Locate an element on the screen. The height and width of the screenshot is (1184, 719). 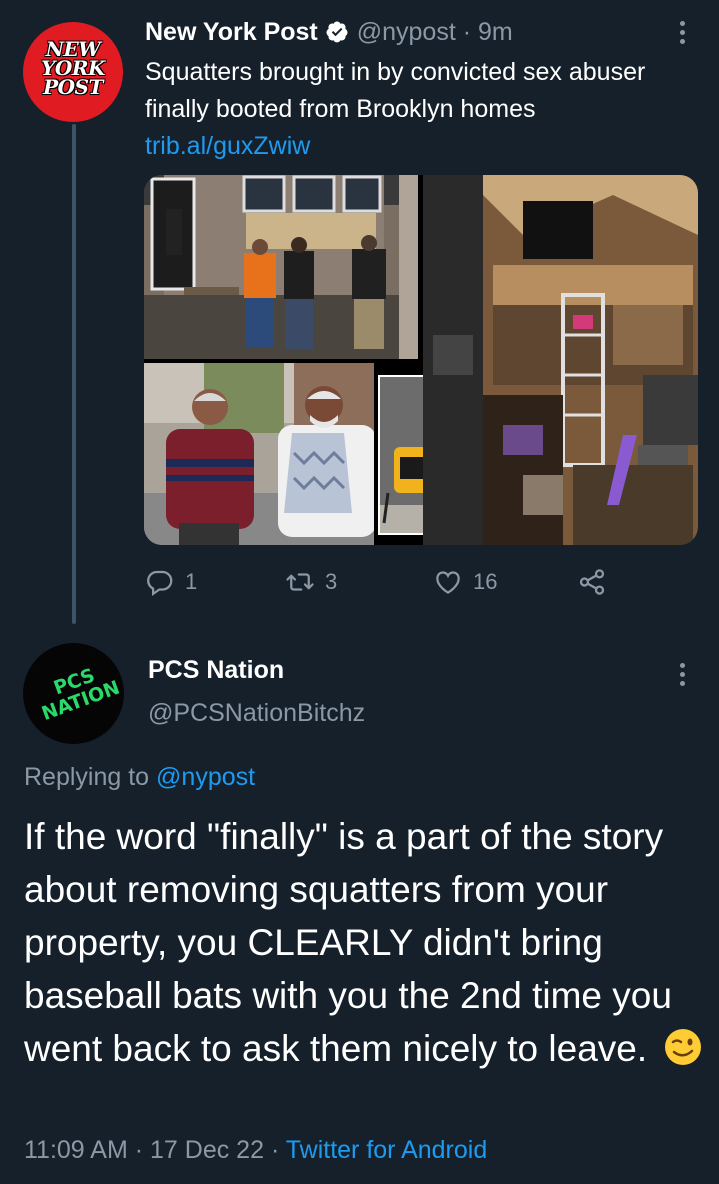
author-handle: @nypost is located at coordinates (406, 32).